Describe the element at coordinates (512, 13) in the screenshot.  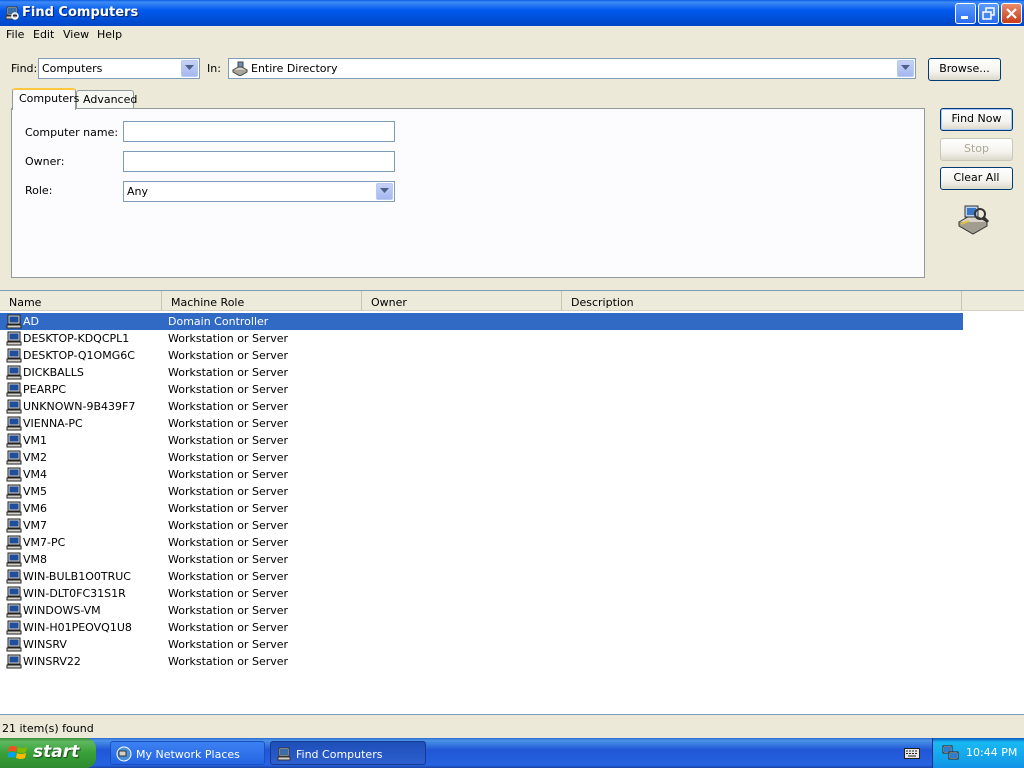
I see `title-bar: Find Computers` at that location.